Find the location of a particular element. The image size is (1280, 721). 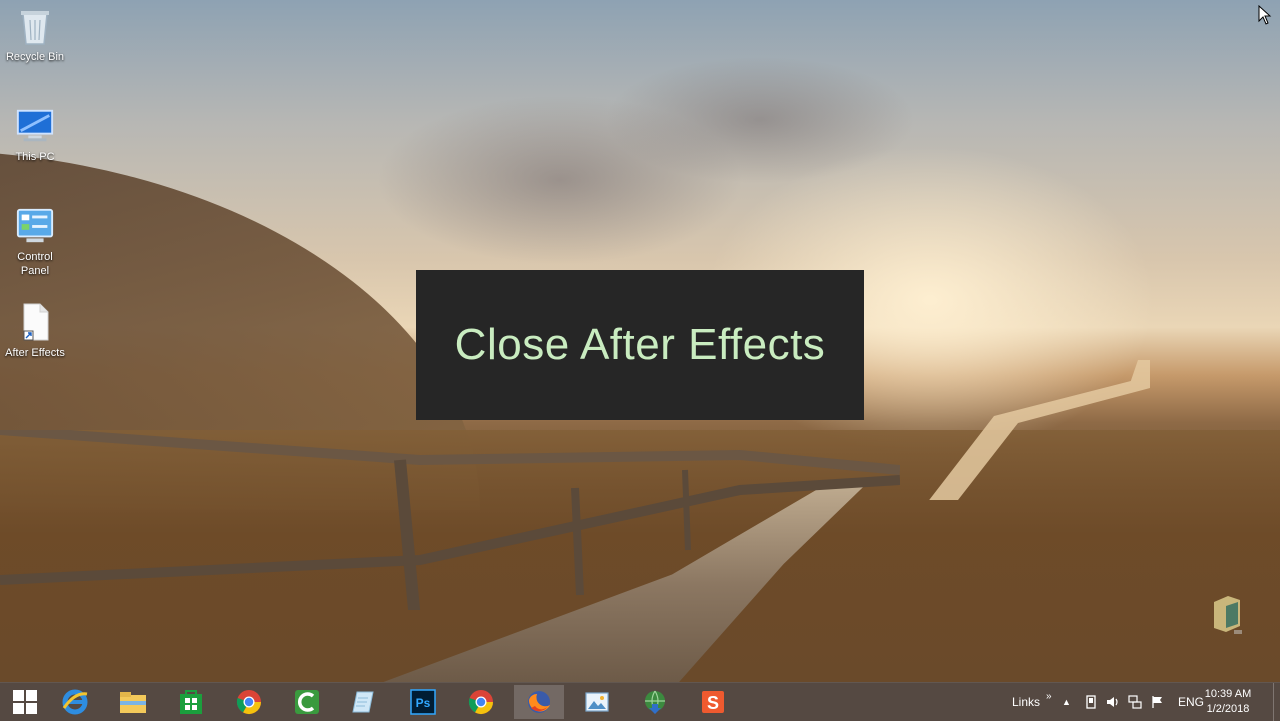

start-button is located at coordinates (25, 702).